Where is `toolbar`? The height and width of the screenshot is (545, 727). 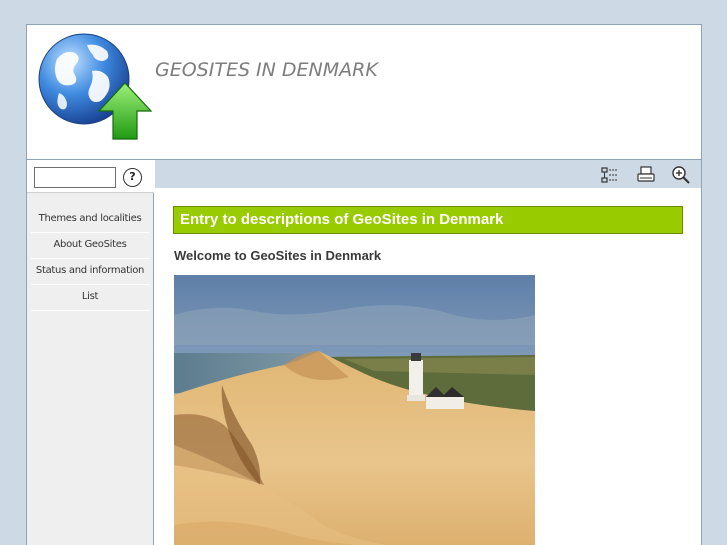
toolbar is located at coordinates (428, 174).